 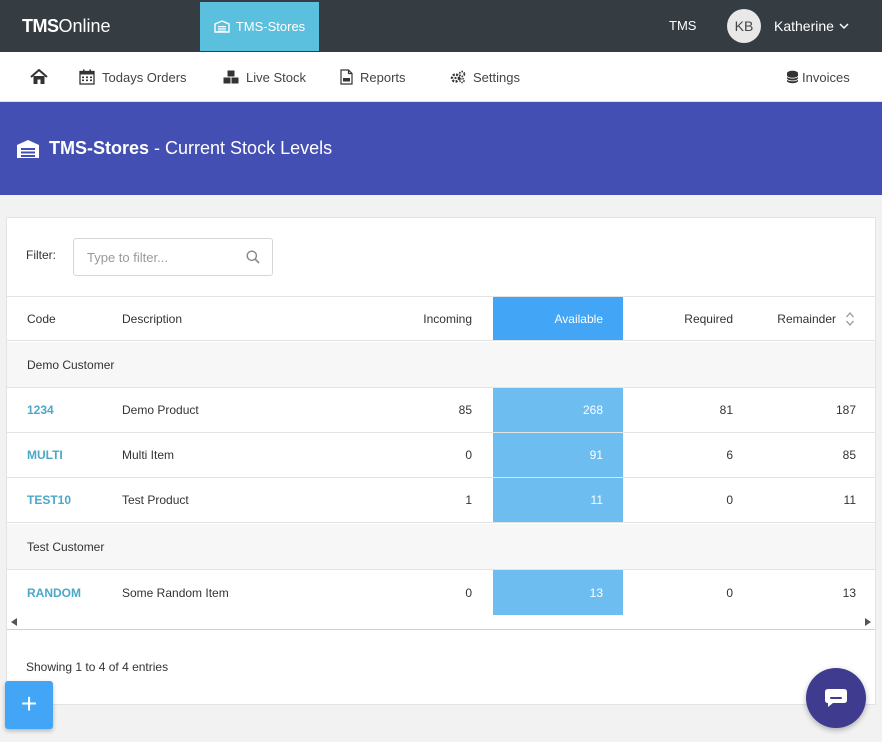 What do you see at coordinates (49, 500) in the screenshot?
I see `product-code-link: TEST10` at bounding box center [49, 500].